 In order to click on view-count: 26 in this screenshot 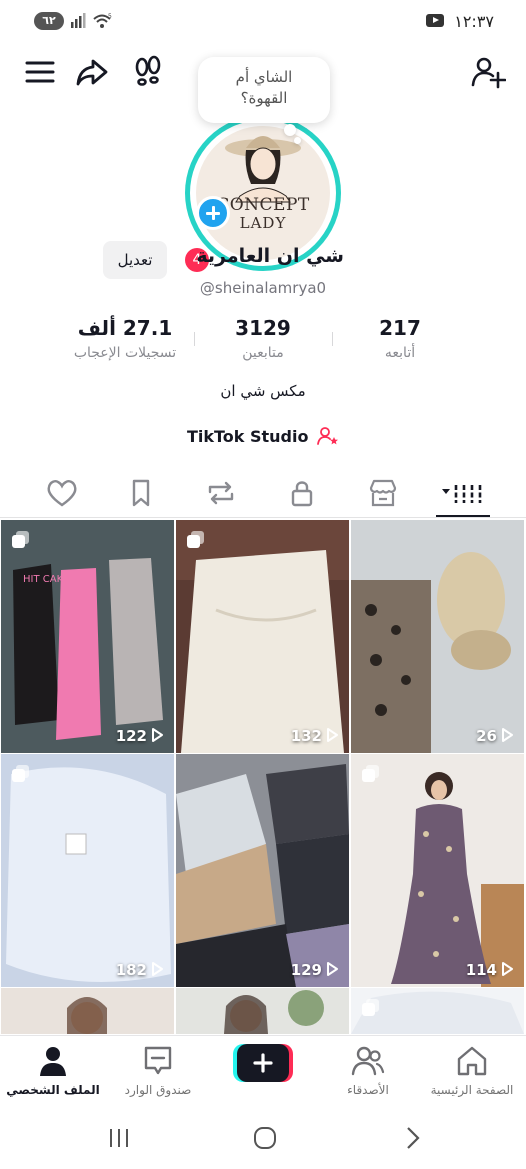, I will do `click(495, 736)`.